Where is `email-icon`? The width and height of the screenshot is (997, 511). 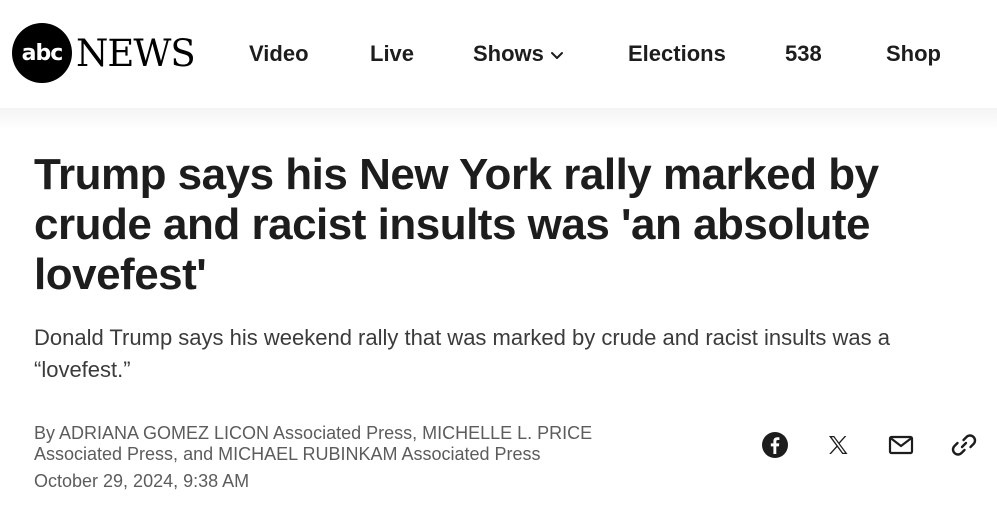 email-icon is located at coordinates (901, 445).